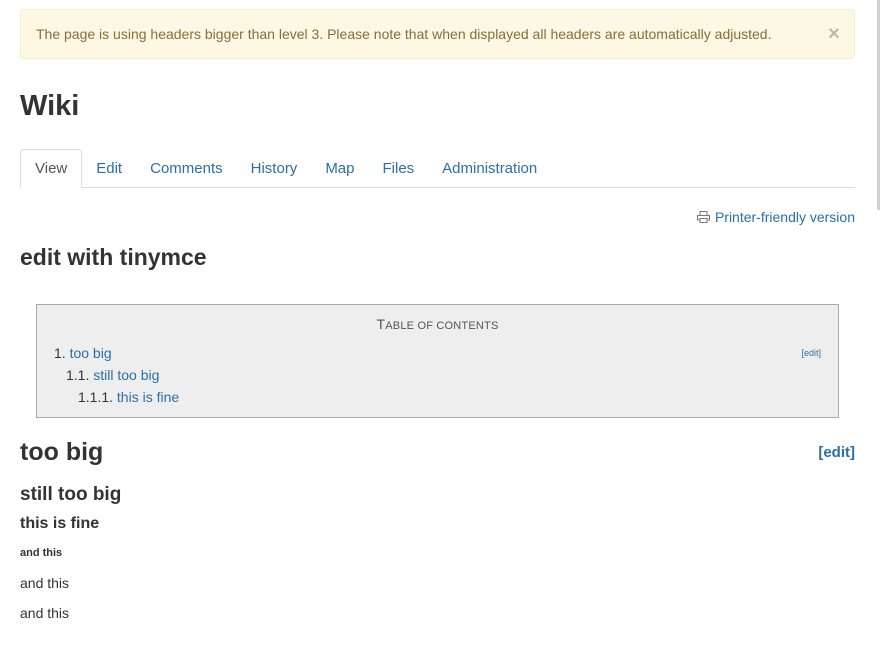 This screenshot has width=880, height=654. I want to click on heading-too-big: too big, so click(62, 452).